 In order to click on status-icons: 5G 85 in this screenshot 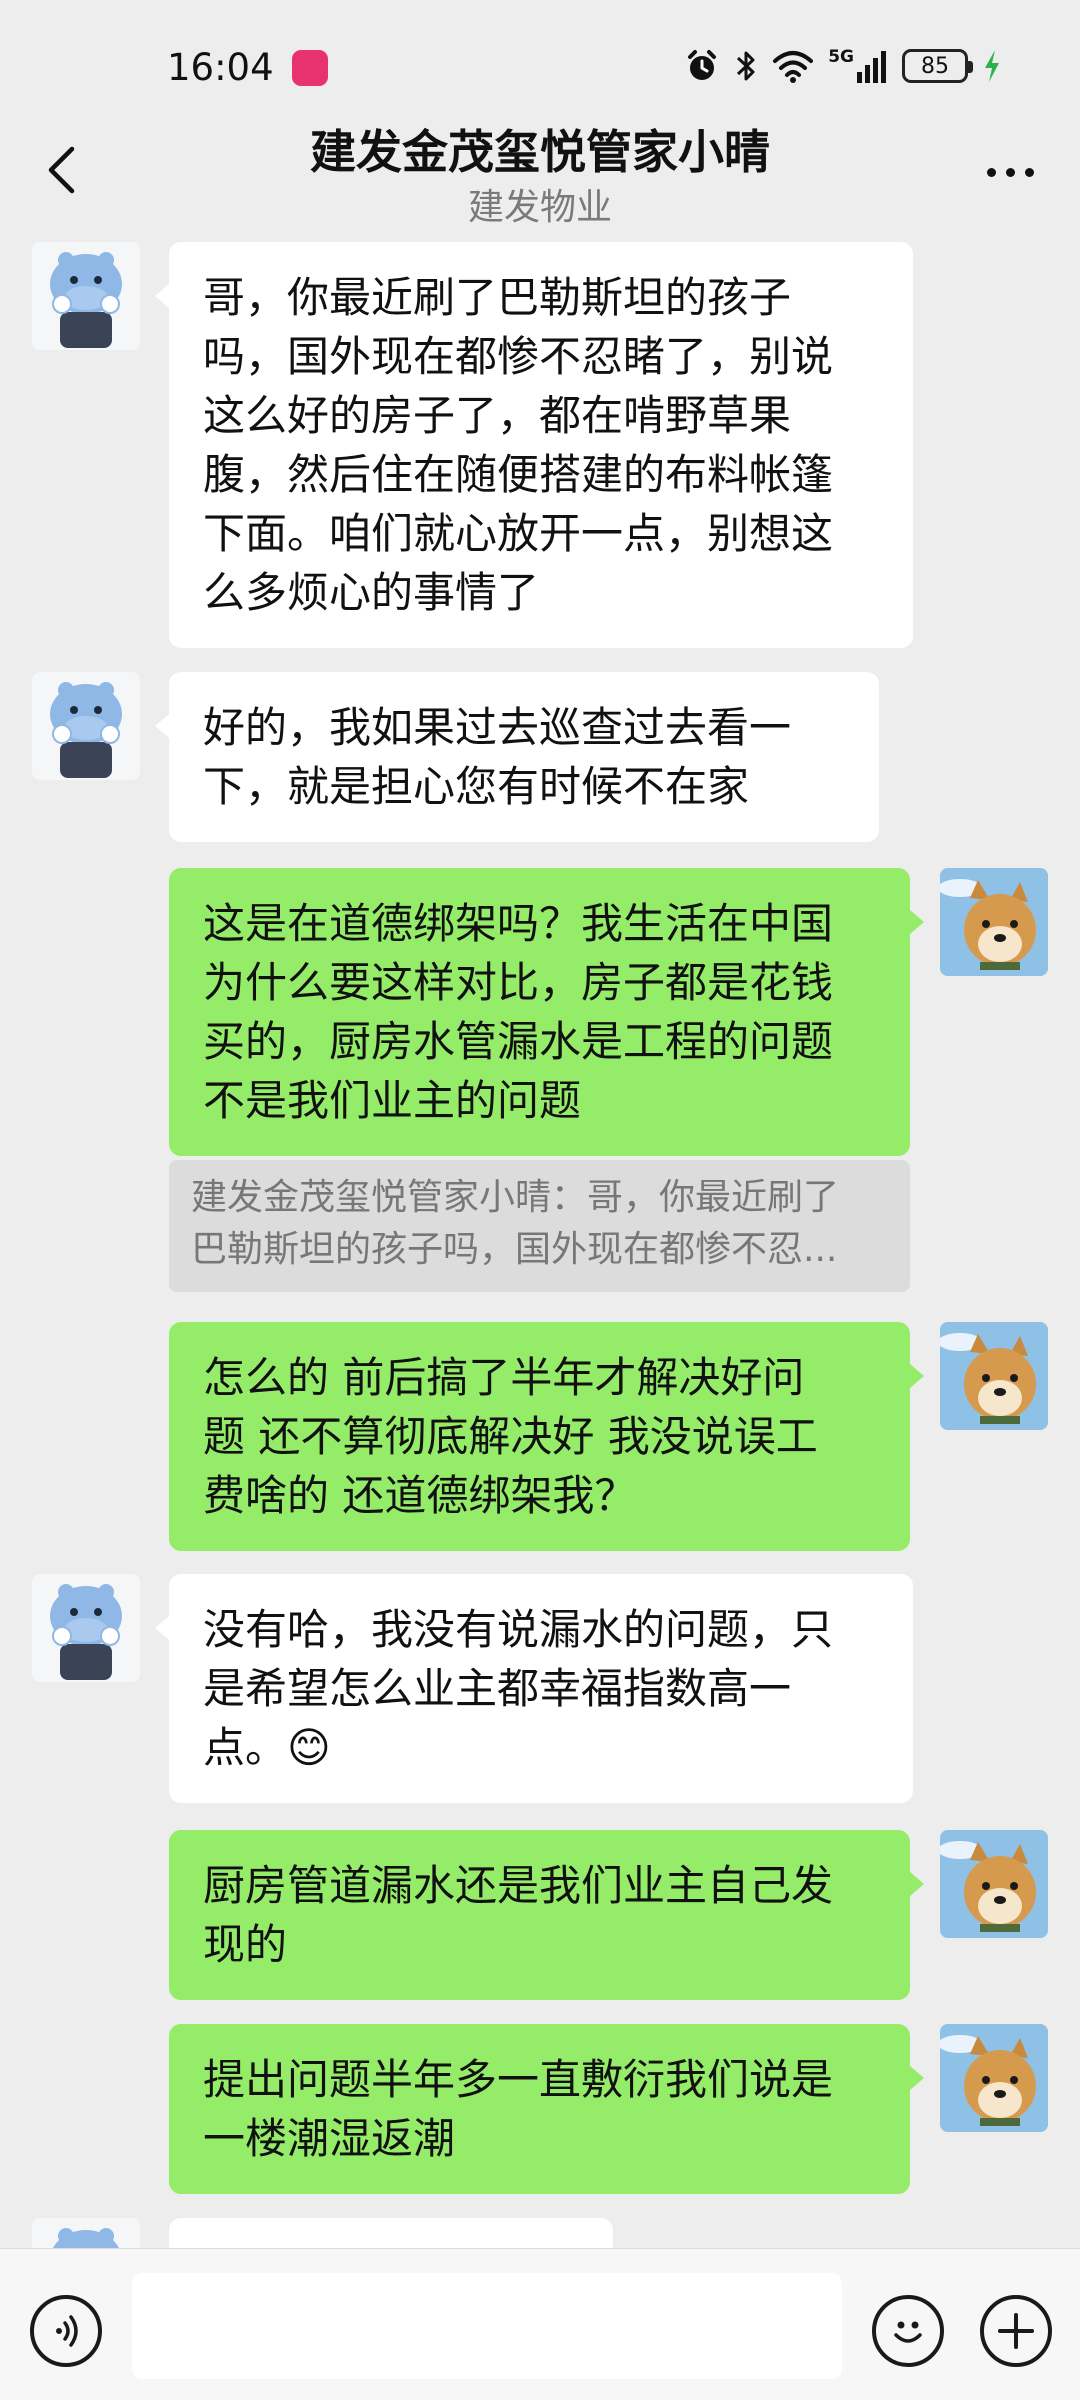, I will do `click(843, 66)`.